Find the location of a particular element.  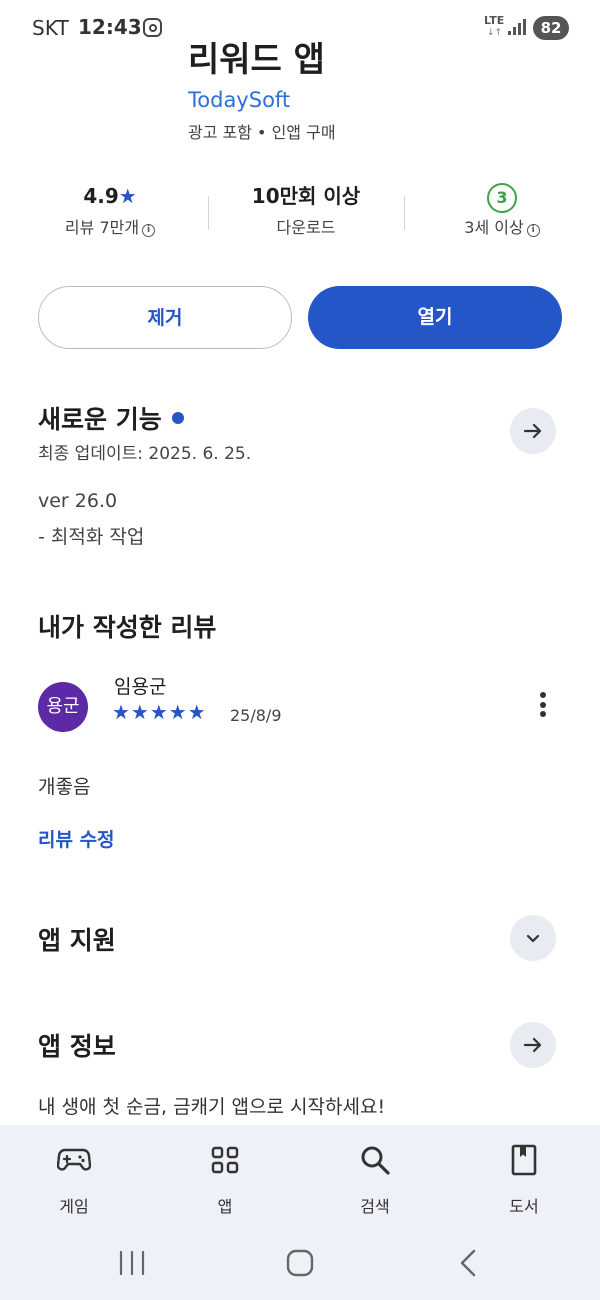

nav-item-books: 도서 is located at coordinates (524, 1180).